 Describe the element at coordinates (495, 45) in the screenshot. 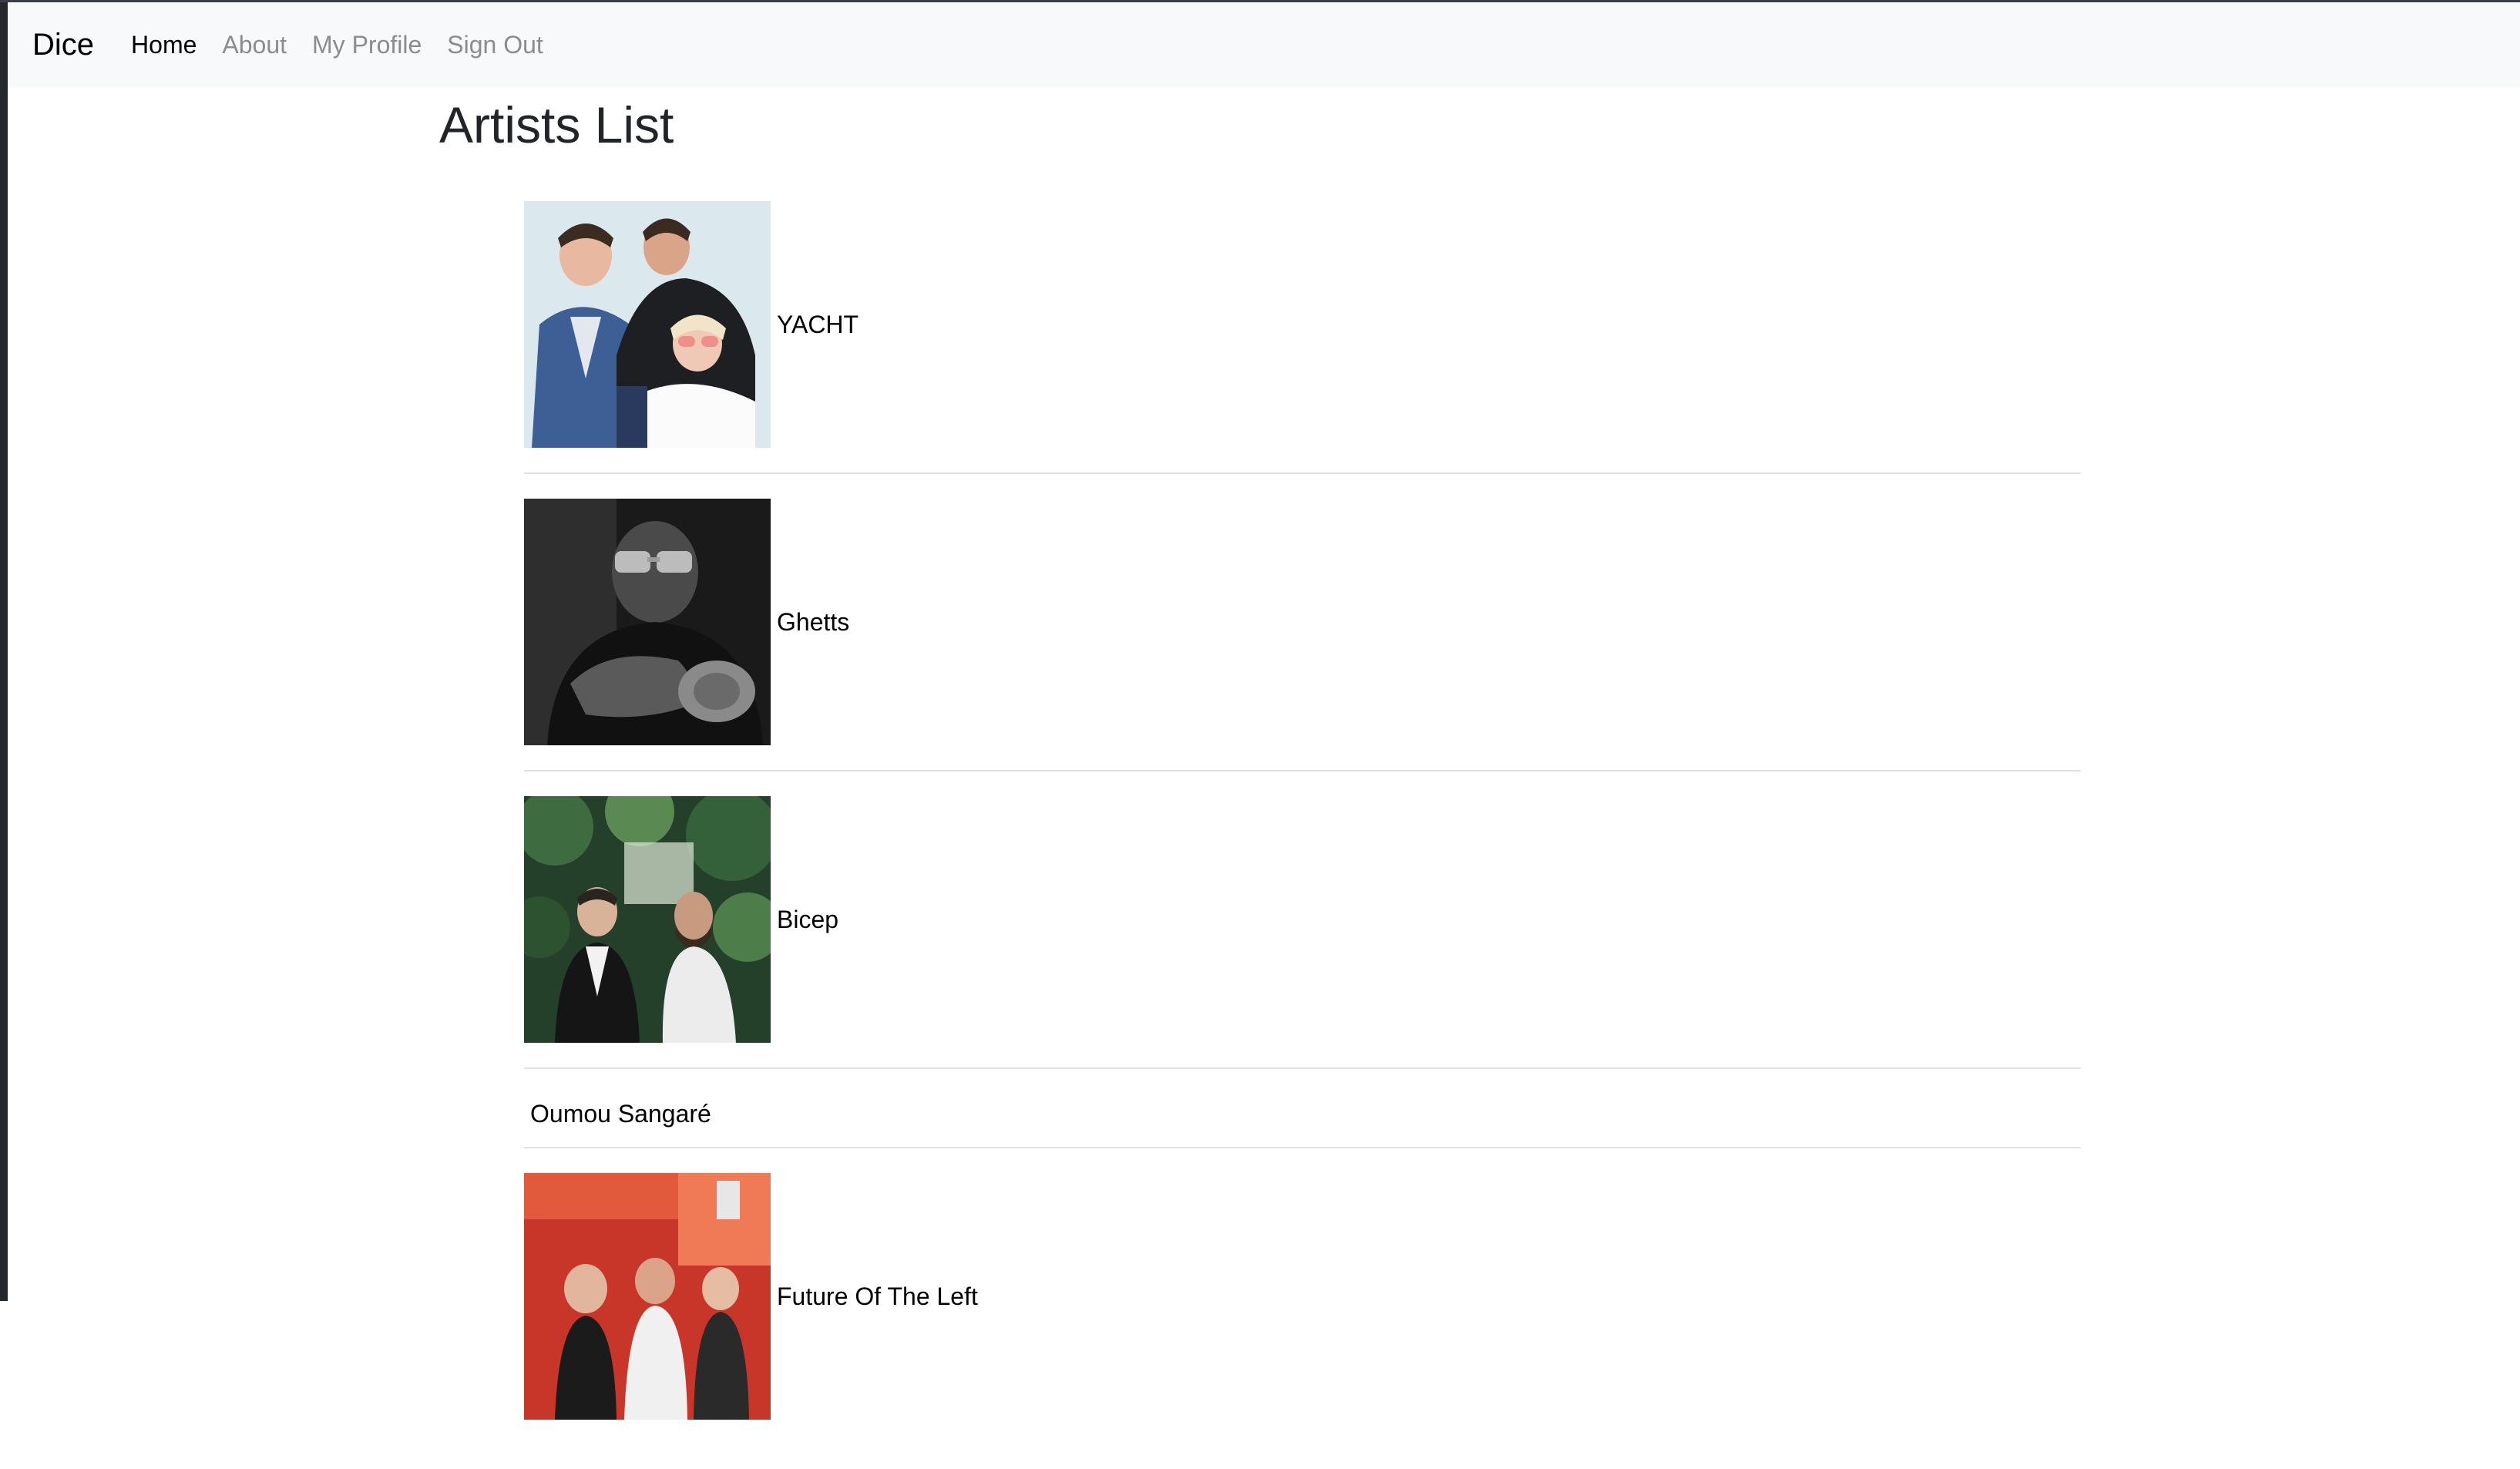

I see `nav-link-sign-out: Sign Out` at that location.